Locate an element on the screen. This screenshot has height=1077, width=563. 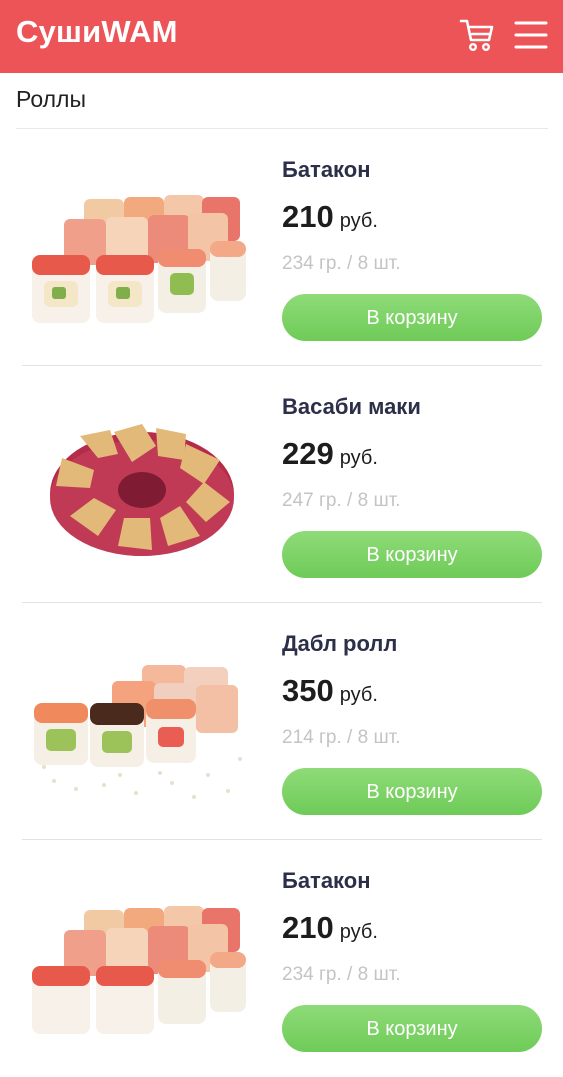
product-price: 229 руб. is located at coordinates (330, 454).